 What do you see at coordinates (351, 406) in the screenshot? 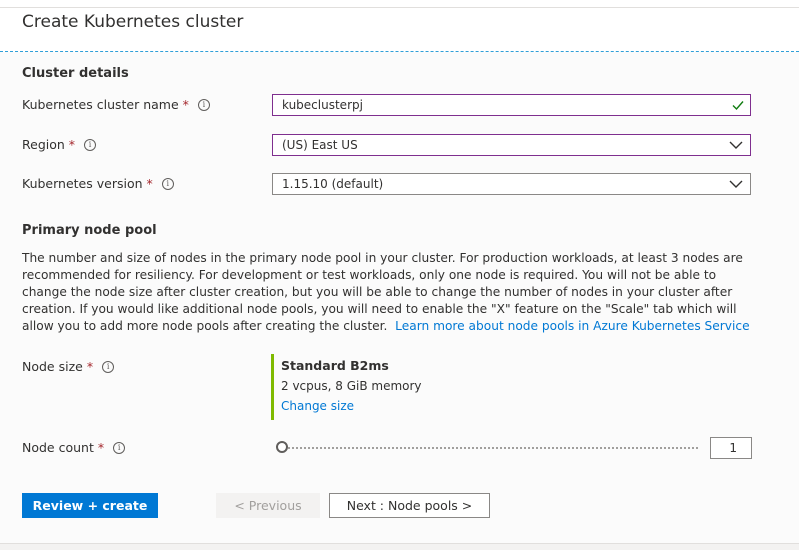
I see `change-size-link: Change size` at bounding box center [351, 406].